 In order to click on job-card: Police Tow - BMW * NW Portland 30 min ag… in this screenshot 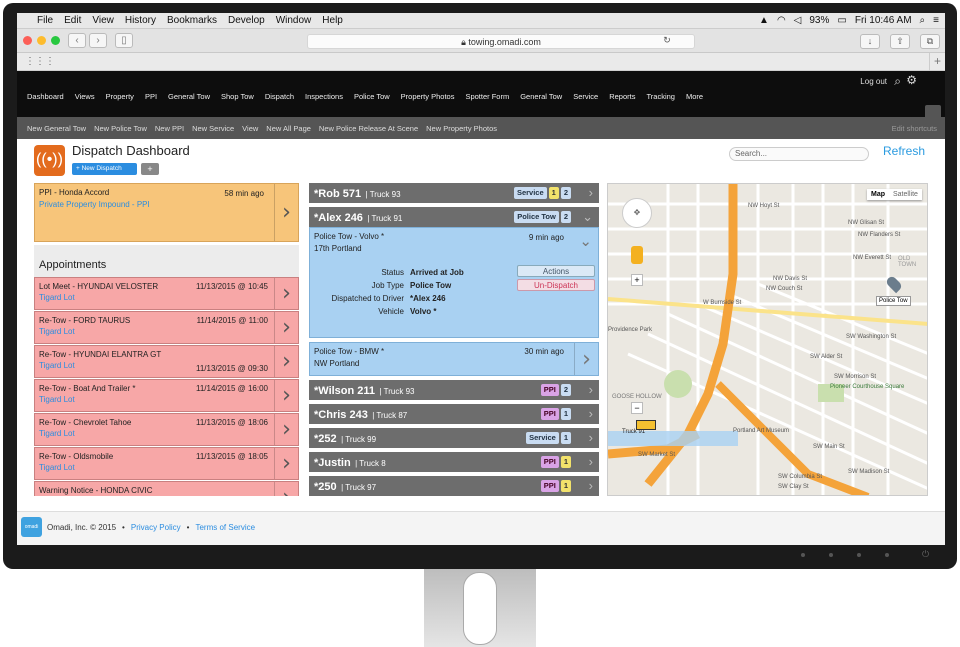, I will do `click(454, 359)`.